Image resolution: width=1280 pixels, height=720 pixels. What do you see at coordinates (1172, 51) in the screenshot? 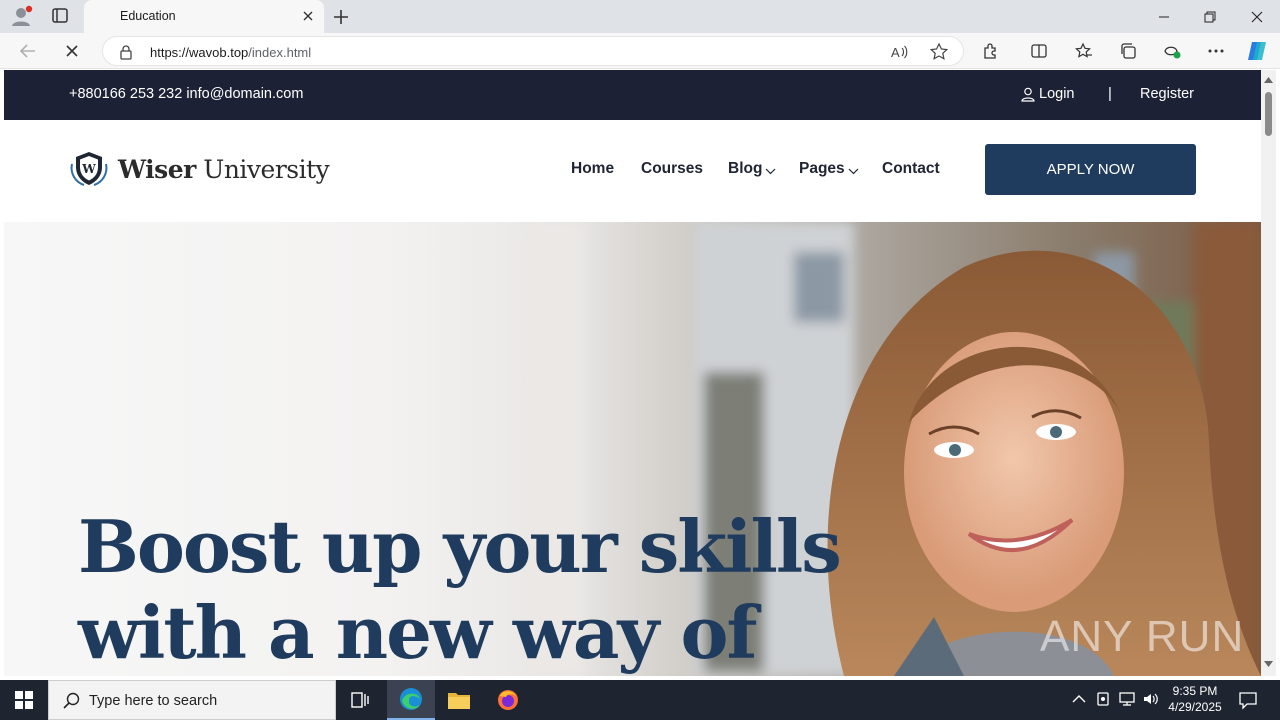
I see `browser-essentials-icon` at bounding box center [1172, 51].